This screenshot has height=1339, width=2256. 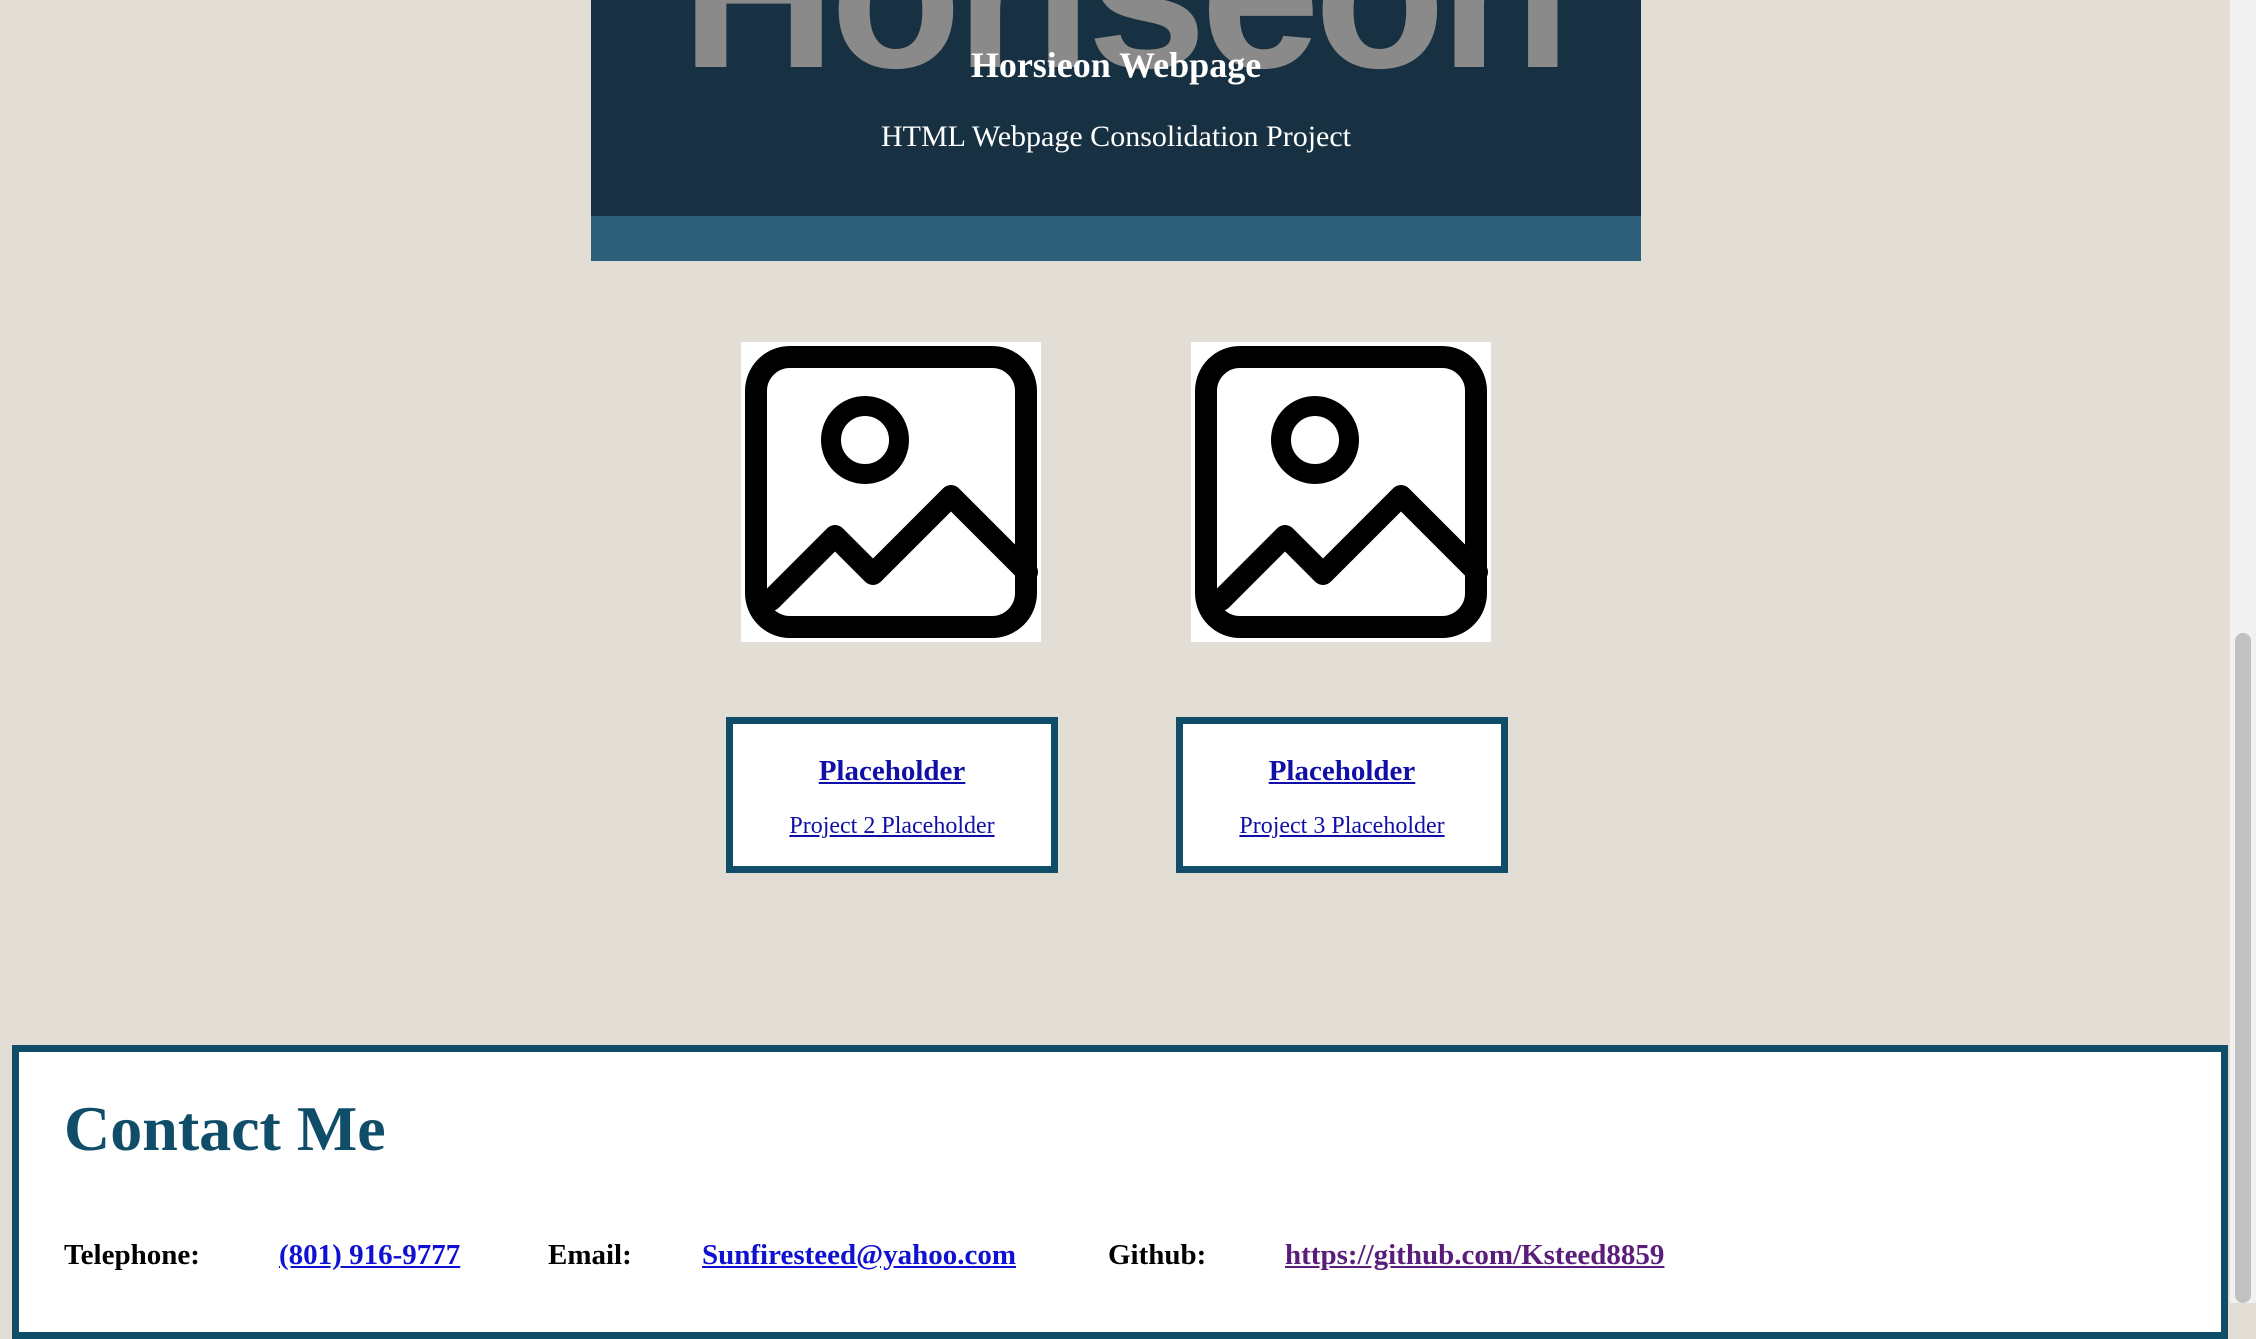 What do you see at coordinates (1115, 136) in the screenshot?
I see `page-subtitle: HTML Webpage Consolidation Project` at bounding box center [1115, 136].